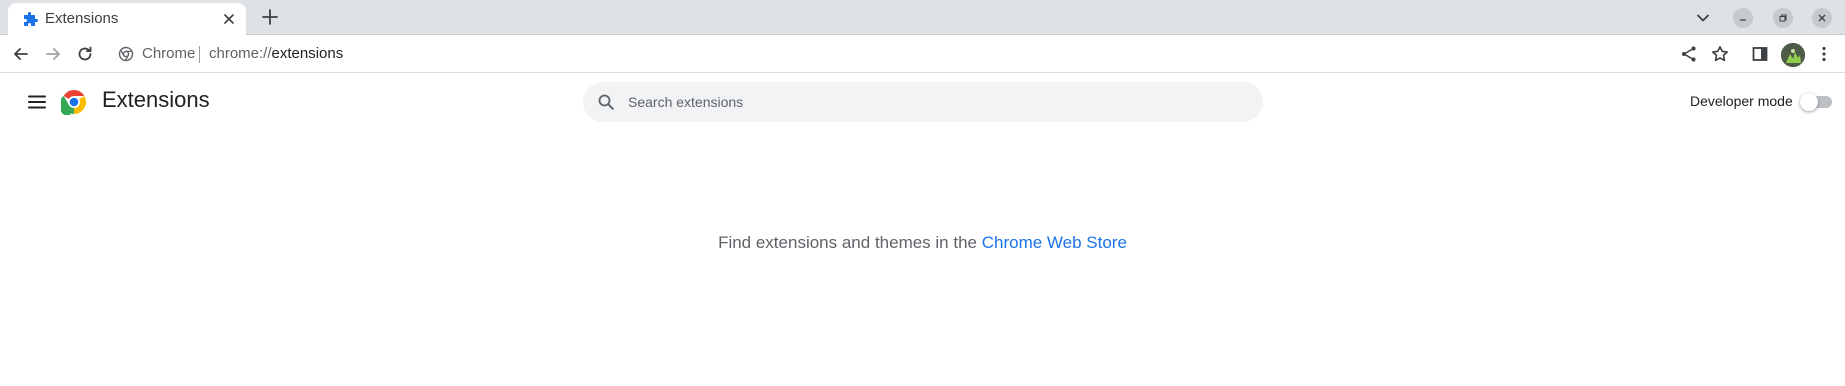 The image size is (1845, 386). Describe the element at coordinates (240, 53) in the screenshot. I see `url-scheme: chrome://` at that location.